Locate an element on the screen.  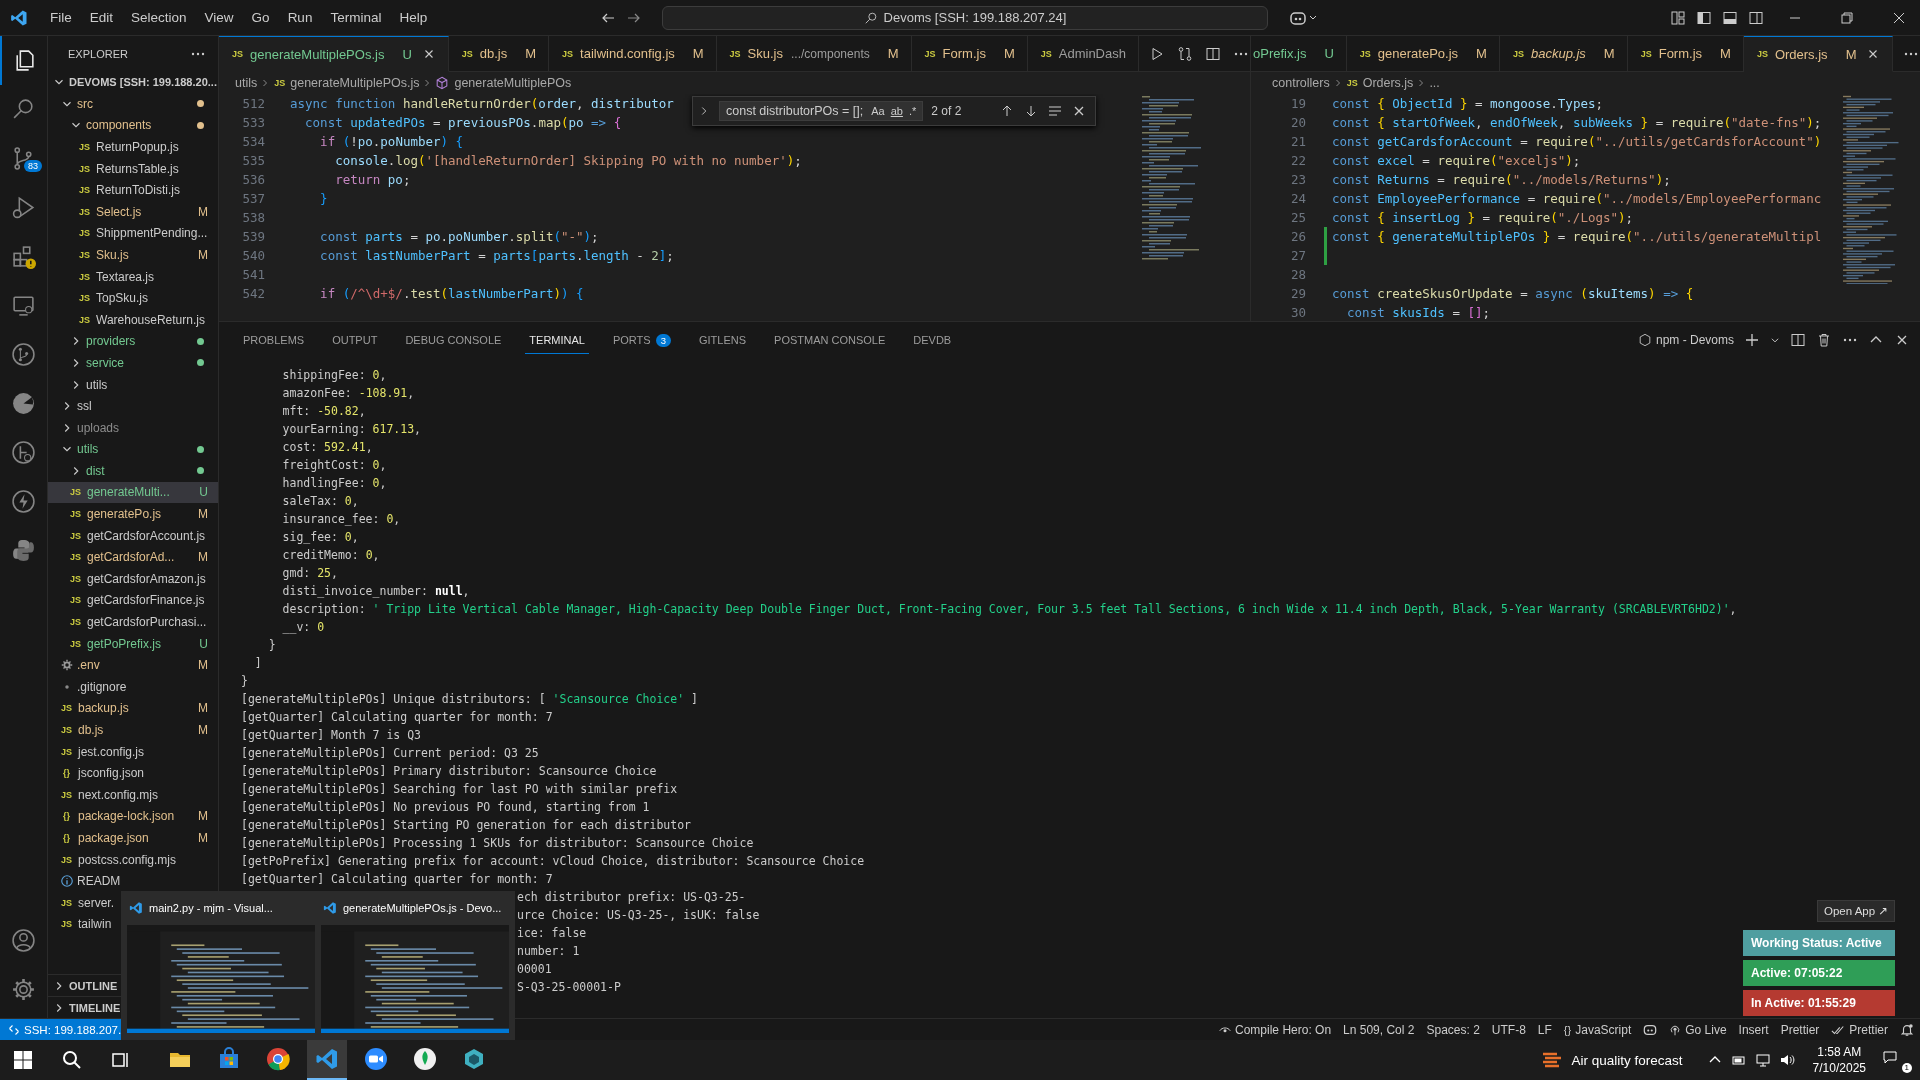
menu-item: View is located at coordinates (219, 17).